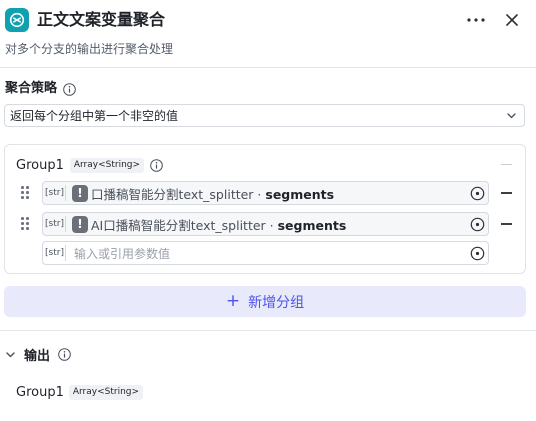 Image resolution: width=536 pixels, height=421 pixels. I want to click on ref-node-name: 口播稿智能分割text_splitter, so click(172, 194).